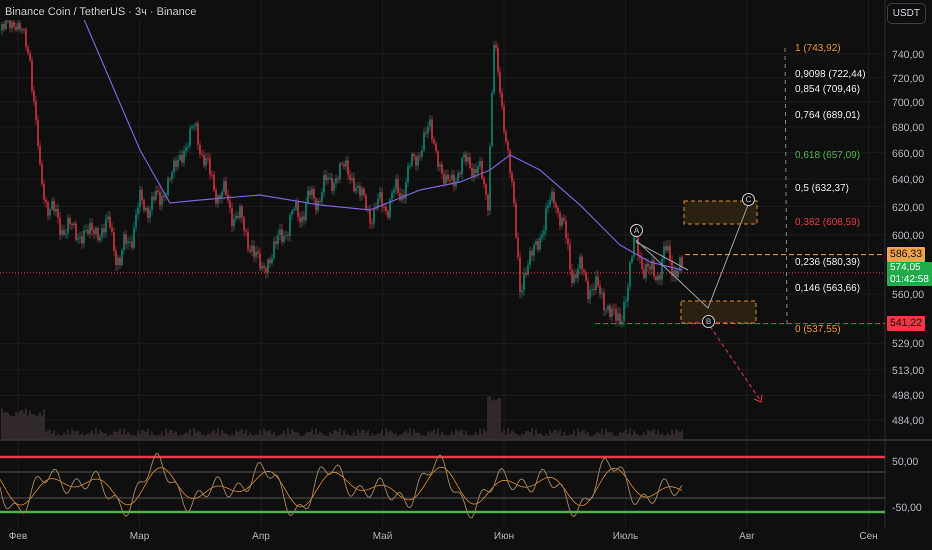 The image size is (932, 550). I want to click on price-axis-label: 498,00, so click(908, 396).